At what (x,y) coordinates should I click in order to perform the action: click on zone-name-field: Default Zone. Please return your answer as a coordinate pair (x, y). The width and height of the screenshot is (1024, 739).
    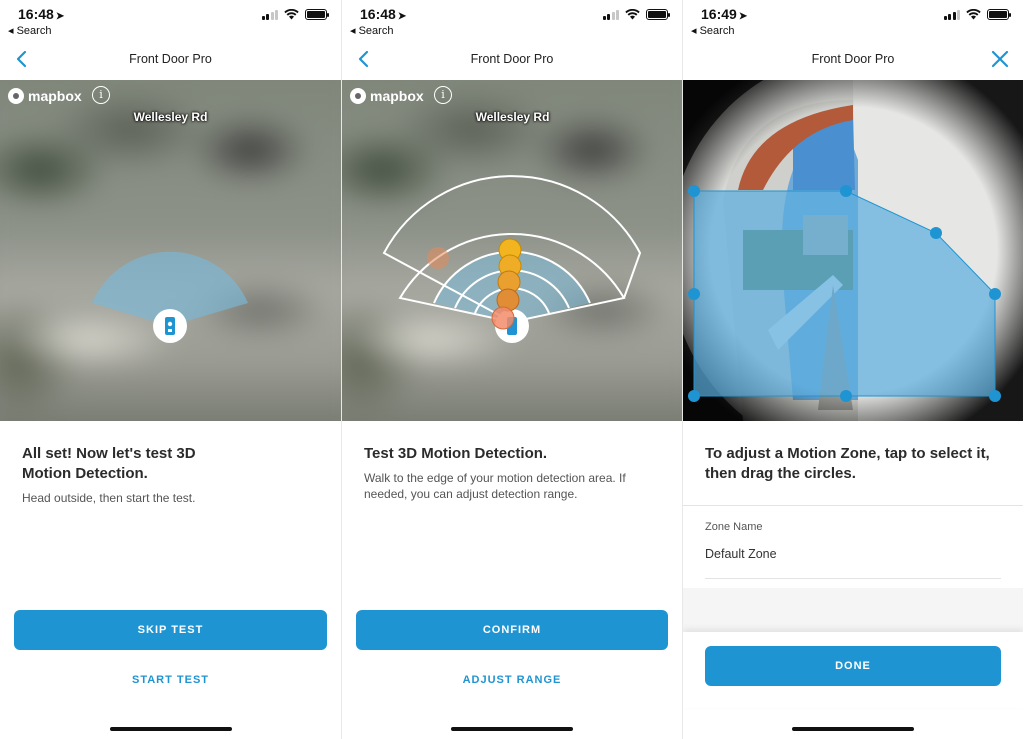
    Looking at the image, I should click on (741, 554).